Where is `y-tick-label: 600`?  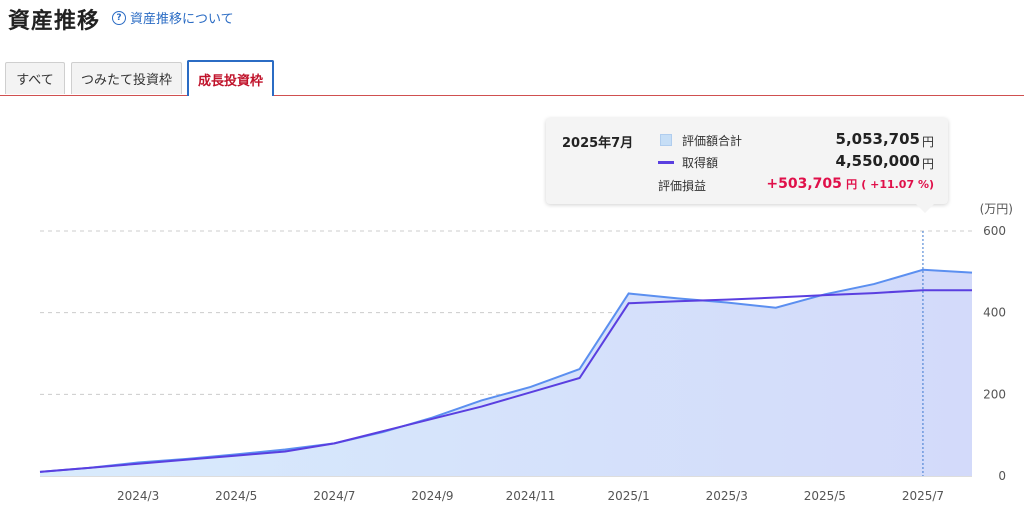
y-tick-label: 600 is located at coordinates (994, 231).